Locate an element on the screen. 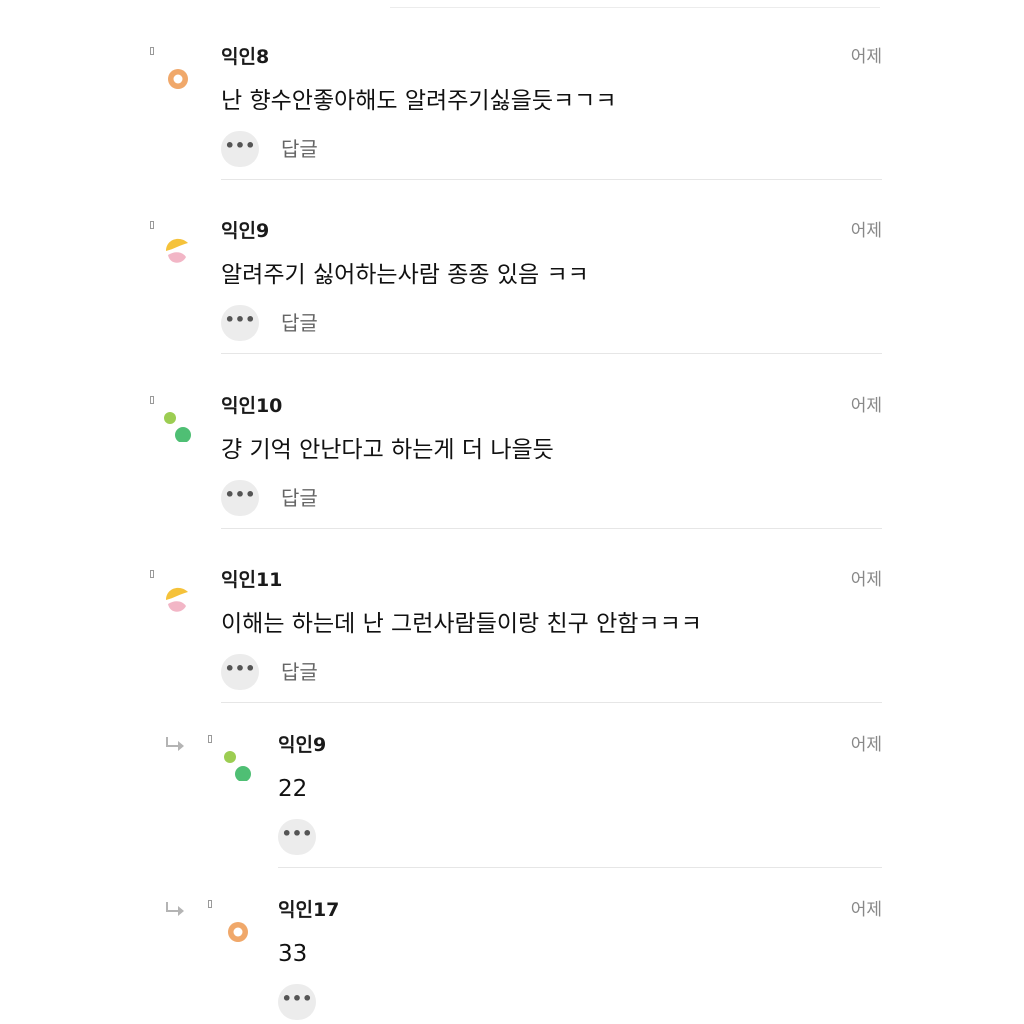  reply-item: 익인9 어제 22 ••• is located at coordinates (521, 808).